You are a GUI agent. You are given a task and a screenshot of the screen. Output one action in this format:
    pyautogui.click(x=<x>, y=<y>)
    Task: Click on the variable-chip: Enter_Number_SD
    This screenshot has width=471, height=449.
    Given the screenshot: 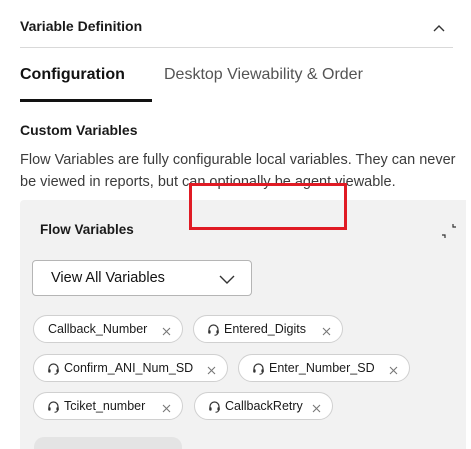 What is the action you would take?
    pyautogui.click(x=324, y=368)
    